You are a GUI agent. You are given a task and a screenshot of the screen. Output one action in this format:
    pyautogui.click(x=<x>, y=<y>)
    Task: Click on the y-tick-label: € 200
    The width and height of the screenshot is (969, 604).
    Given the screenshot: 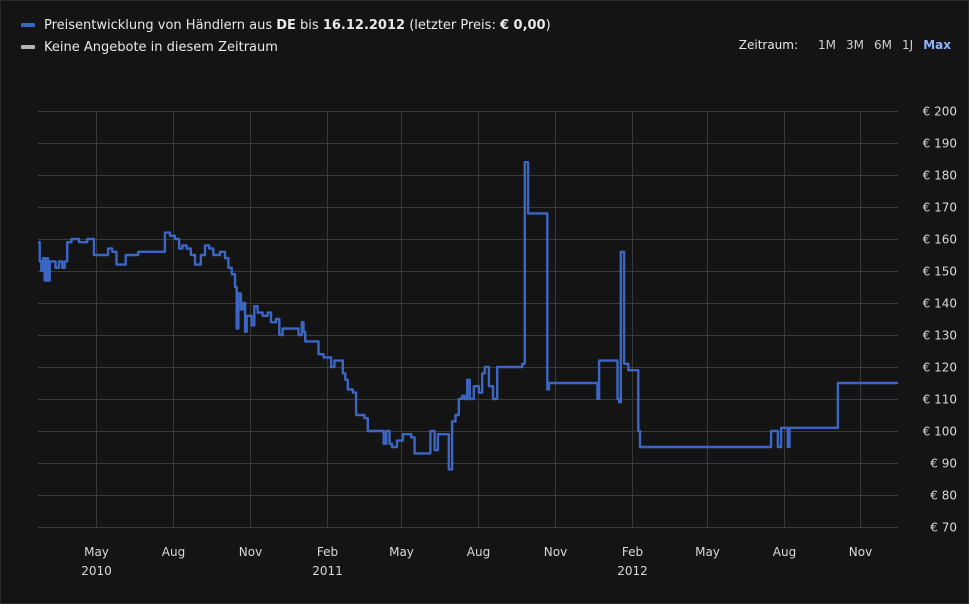 What is the action you would take?
    pyautogui.click(x=940, y=112)
    